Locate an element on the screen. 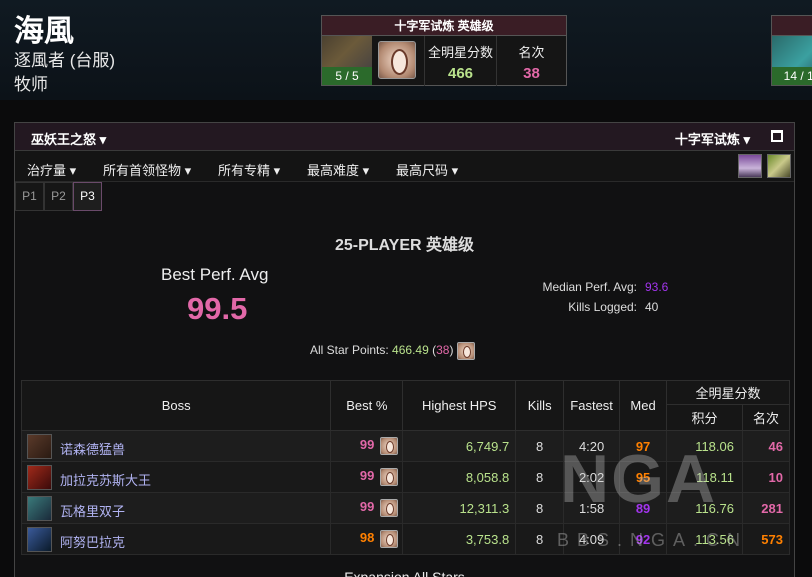 This screenshot has width=812, height=577. boss-cell: 阿努巴拉克 is located at coordinates (176, 539).